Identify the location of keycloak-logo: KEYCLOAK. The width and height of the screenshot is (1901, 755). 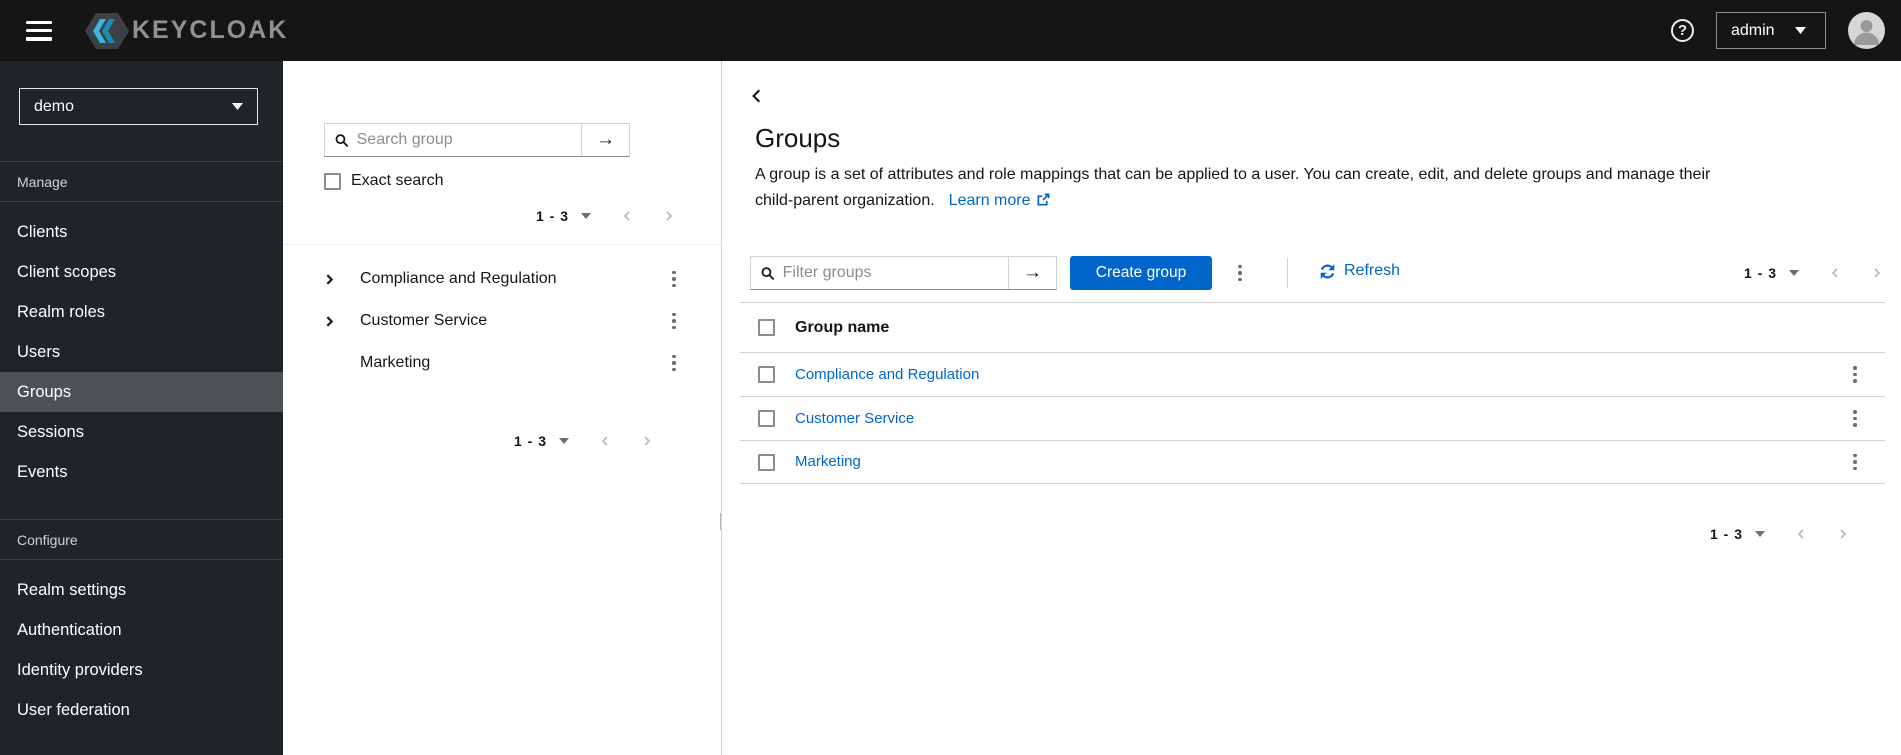
(186, 31).